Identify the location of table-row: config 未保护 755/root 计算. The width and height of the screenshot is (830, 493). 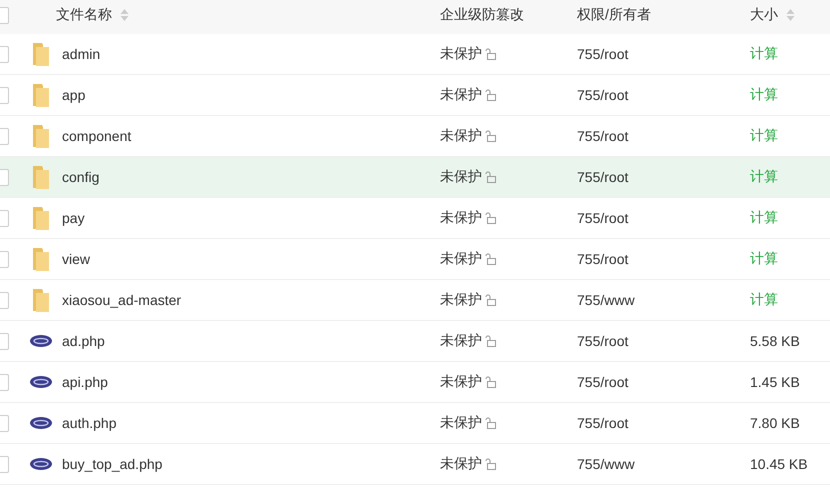
(415, 177).